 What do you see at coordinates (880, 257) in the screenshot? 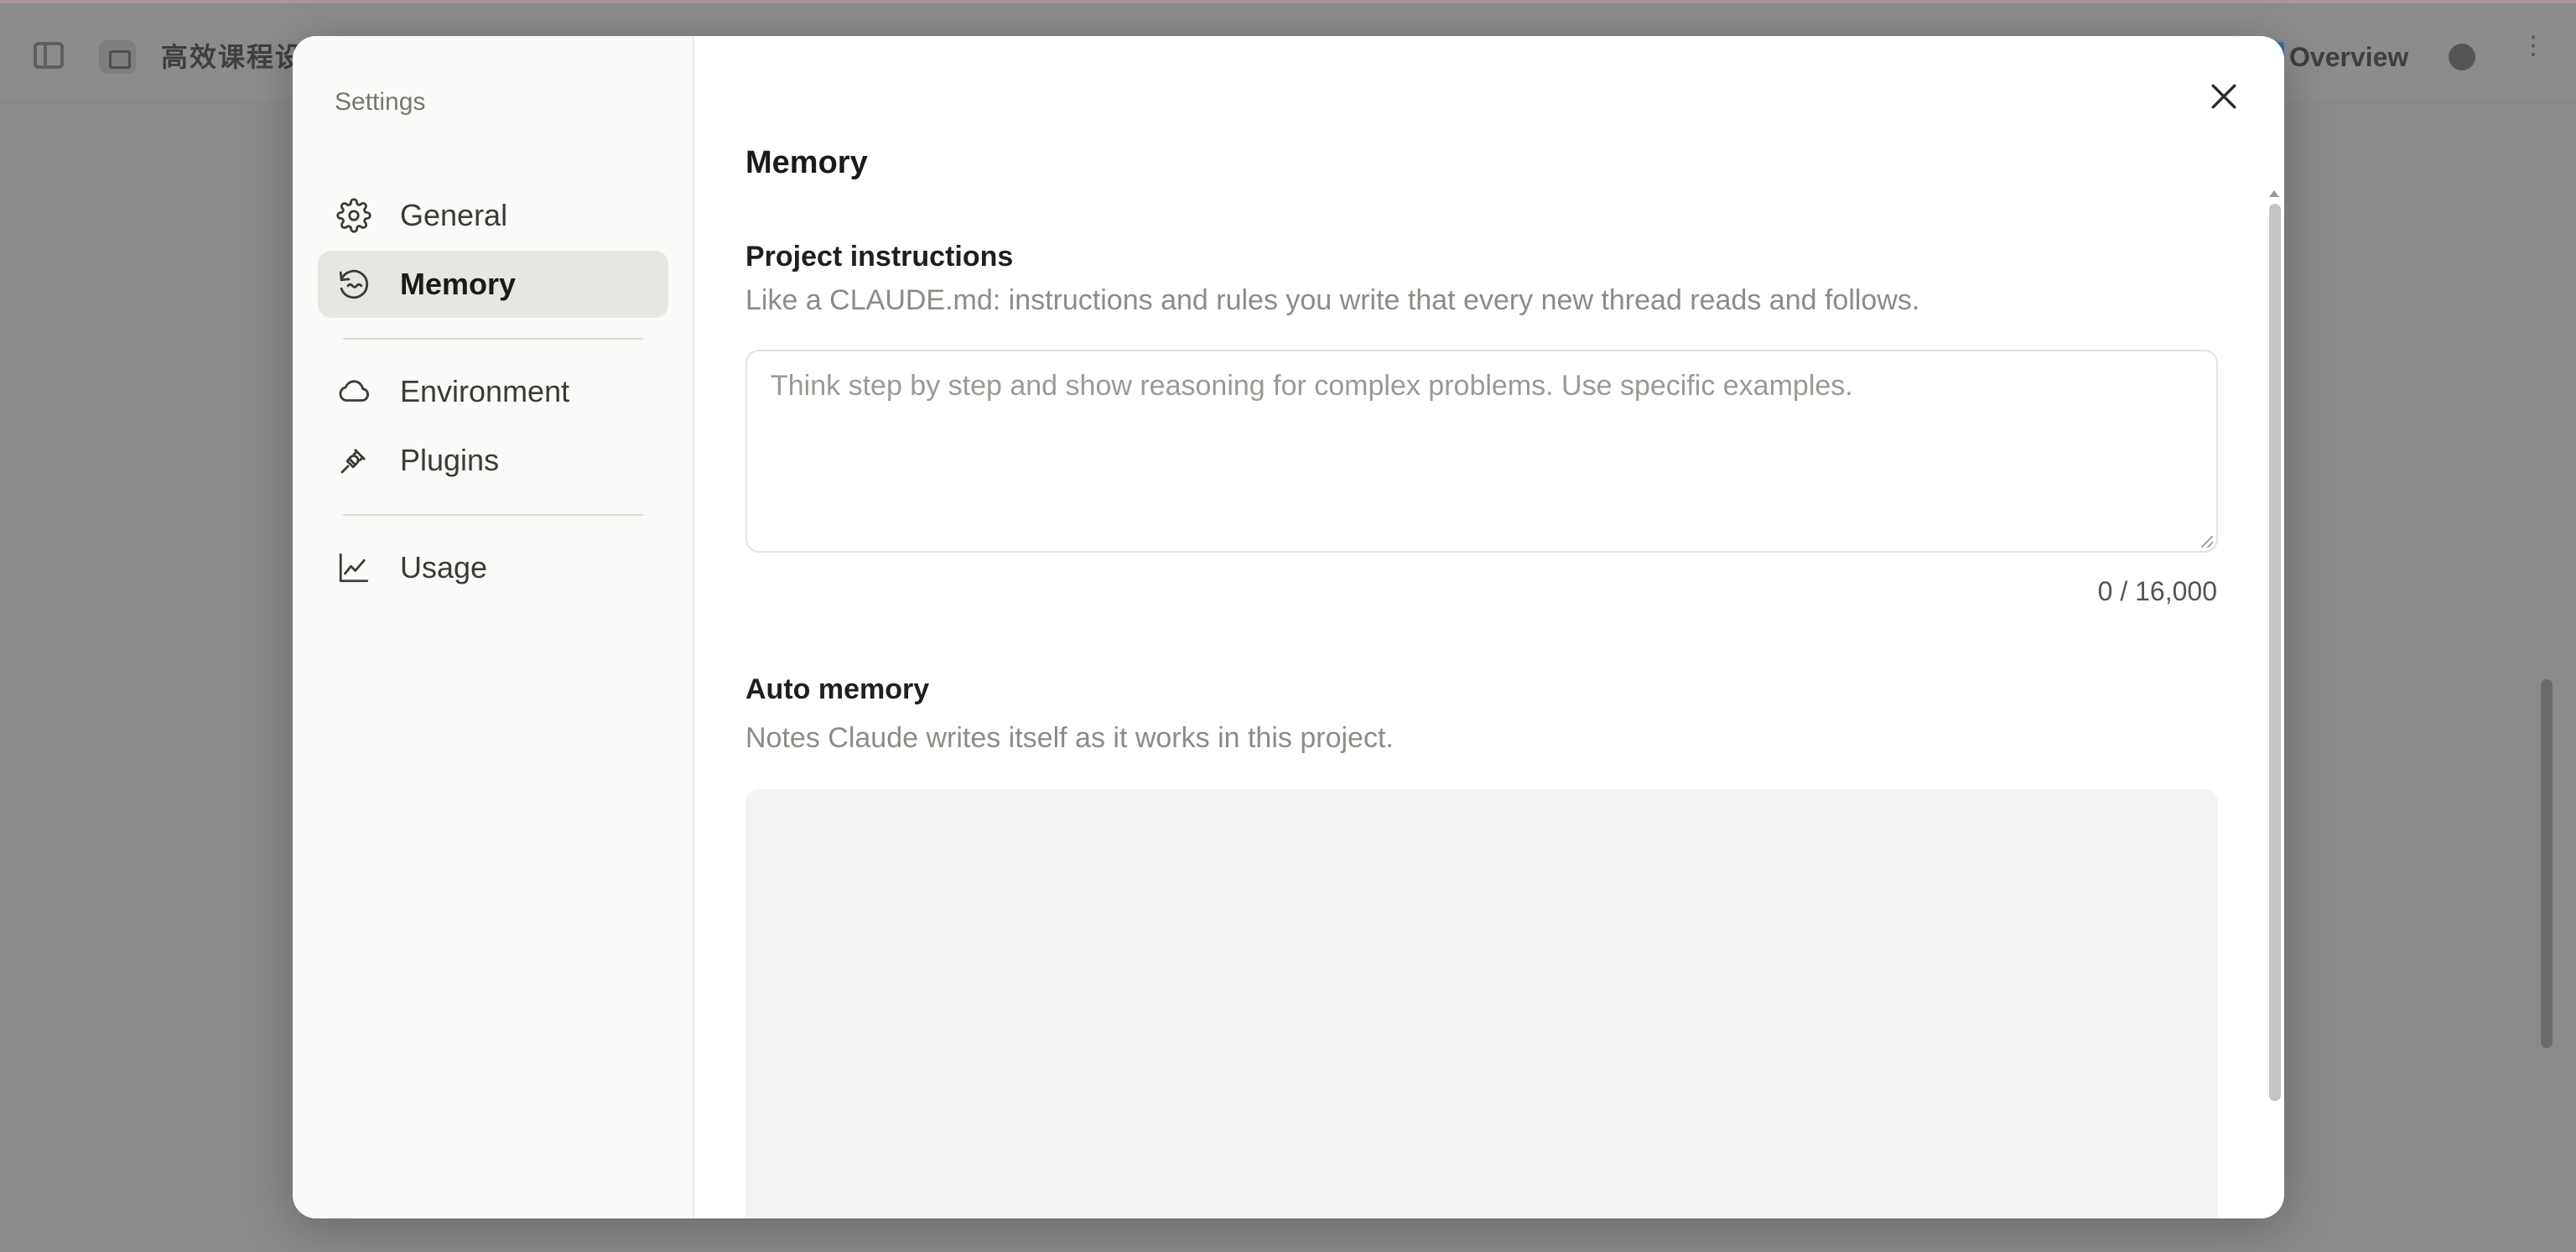
I see `project-instructions-title: Project instructions` at bounding box center [880, 257].